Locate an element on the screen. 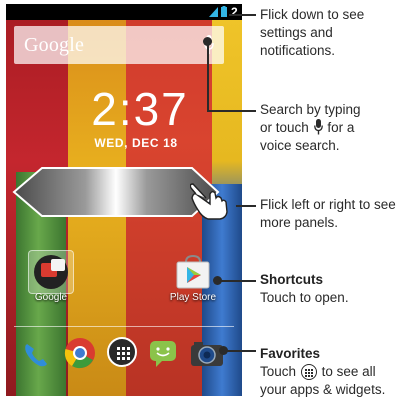  clock-date: WED, DEC 18 is located at coordinates (136, 143).